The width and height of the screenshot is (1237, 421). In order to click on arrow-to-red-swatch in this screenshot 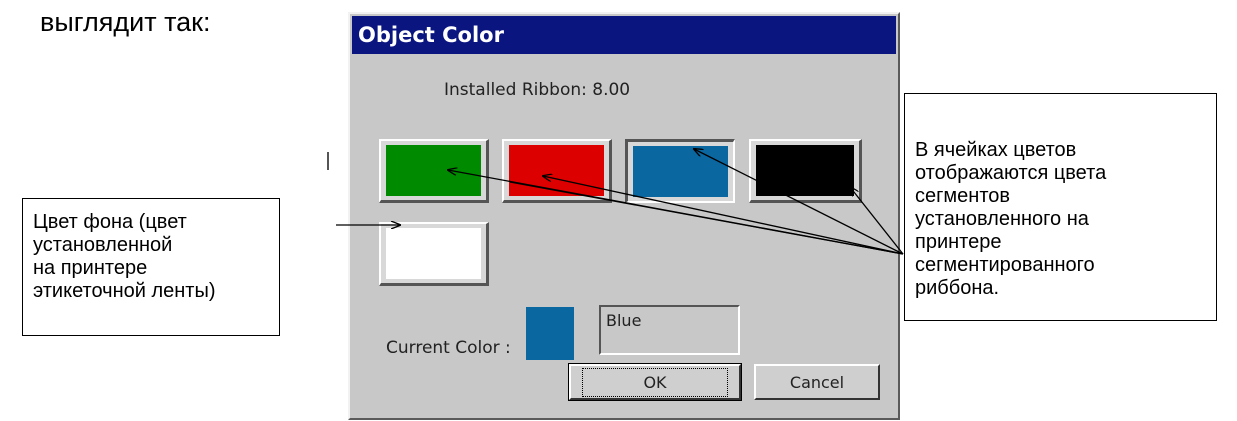, I will do `click(723, 215)`.